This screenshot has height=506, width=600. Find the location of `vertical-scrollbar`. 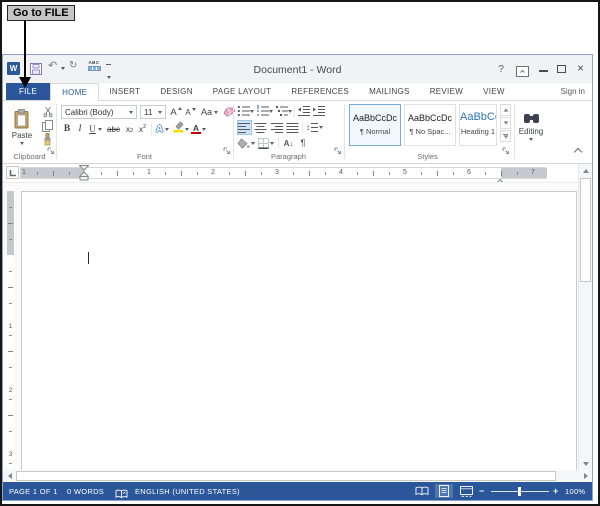

vertical-scrollbar is located at coordinates (585, 317).